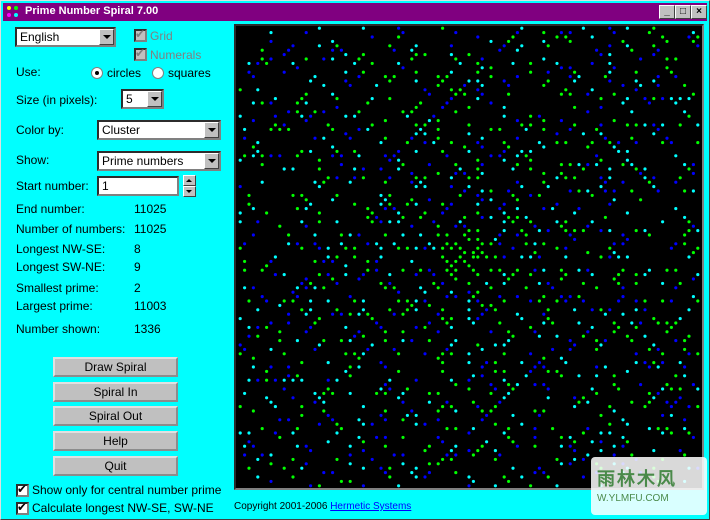 The height and width of the screenshot is (520, 710). Describe the element at coordinates (159, 130) in the screenshot. I see `color-by-select: Cluster` at that location.